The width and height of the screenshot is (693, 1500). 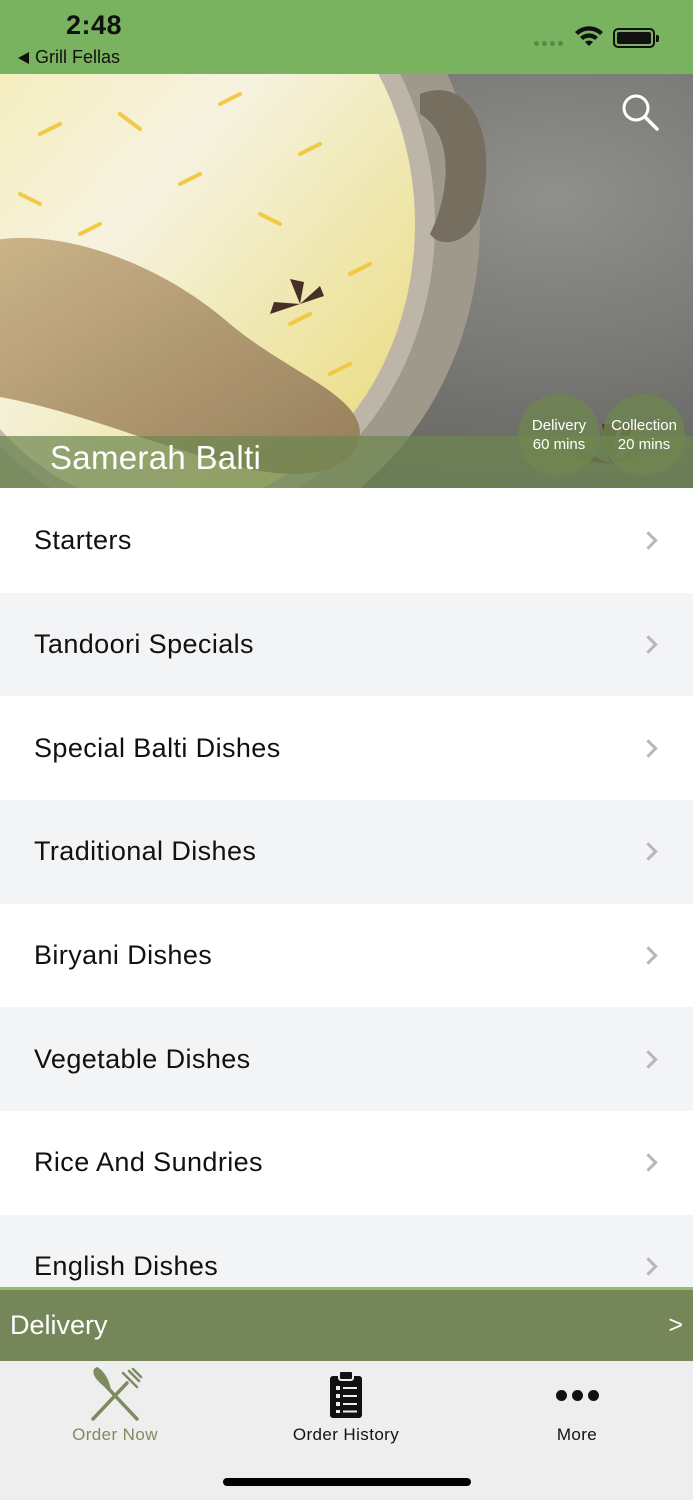 What do you see at coordinates (644, 425) in the screenshot?
I see `collection-badge-label: Collection` at bounding box center [644, 425].